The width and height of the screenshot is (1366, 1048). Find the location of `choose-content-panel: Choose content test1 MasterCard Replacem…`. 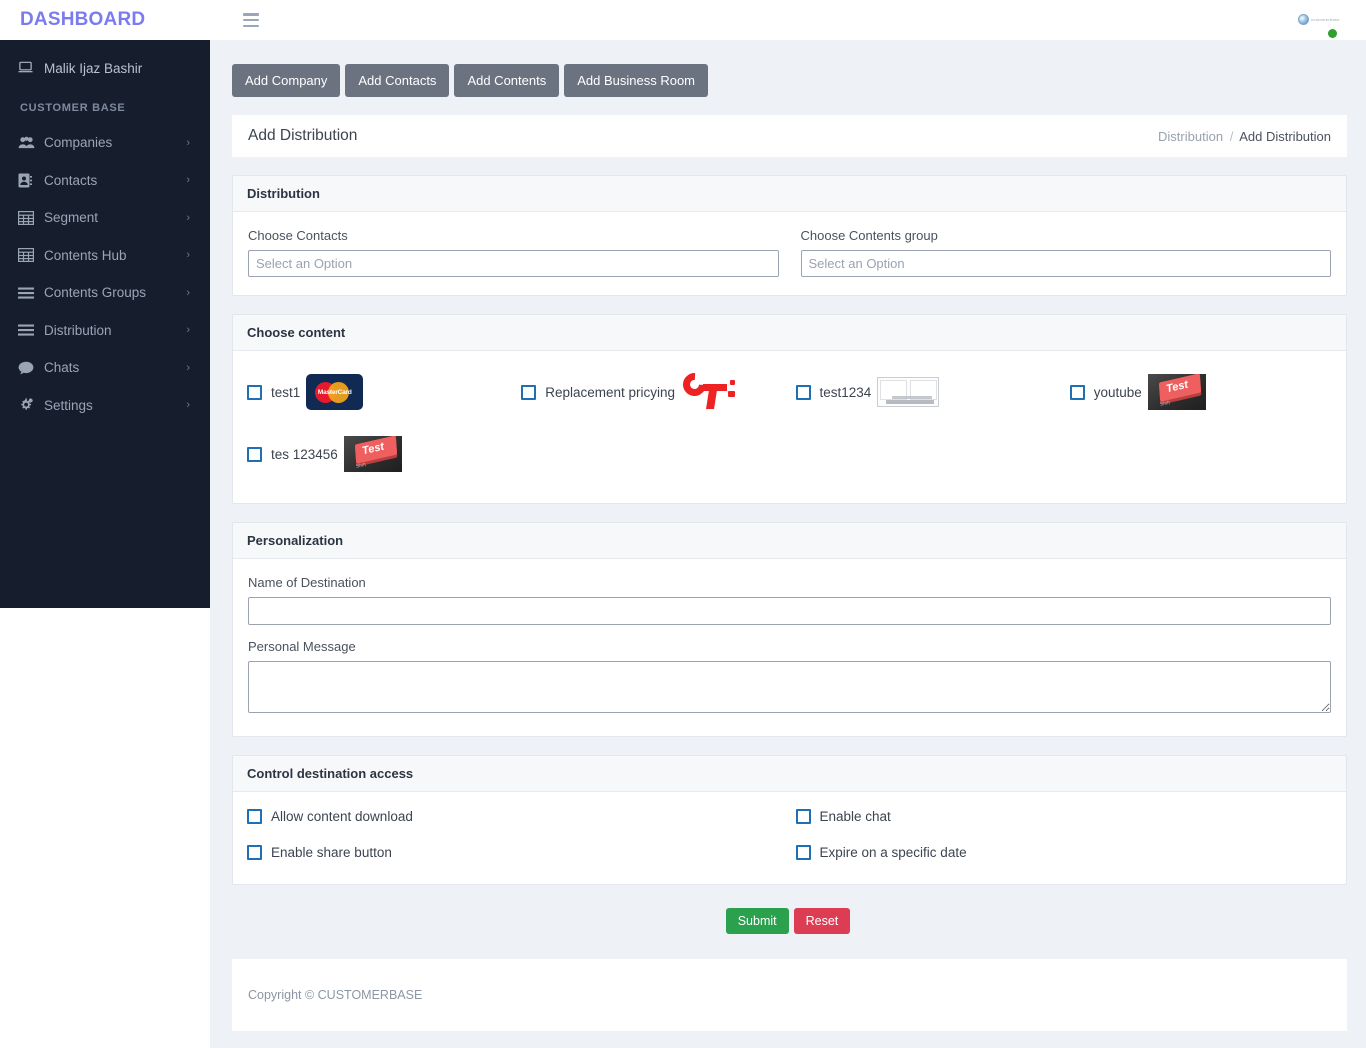

choose-content-panel: Choose content test1 MasterCard Replacem… is located at coordinates (789, 409).